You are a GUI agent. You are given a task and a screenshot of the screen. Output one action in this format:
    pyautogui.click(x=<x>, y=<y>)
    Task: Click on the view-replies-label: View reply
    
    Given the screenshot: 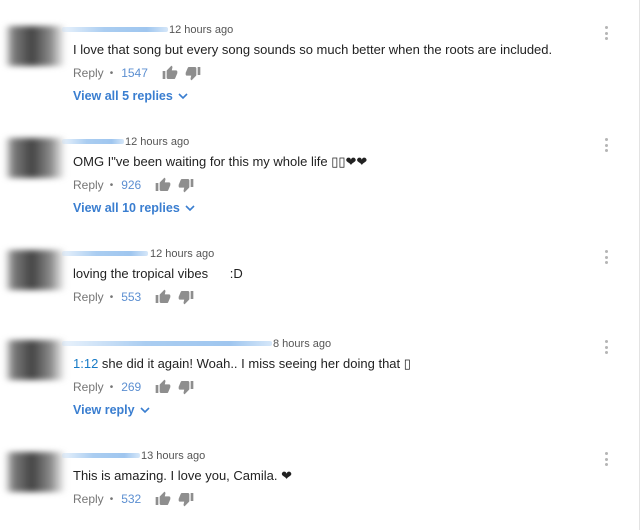 What is the action you would take?
    pyautogui.click(x=104, y=410)
    